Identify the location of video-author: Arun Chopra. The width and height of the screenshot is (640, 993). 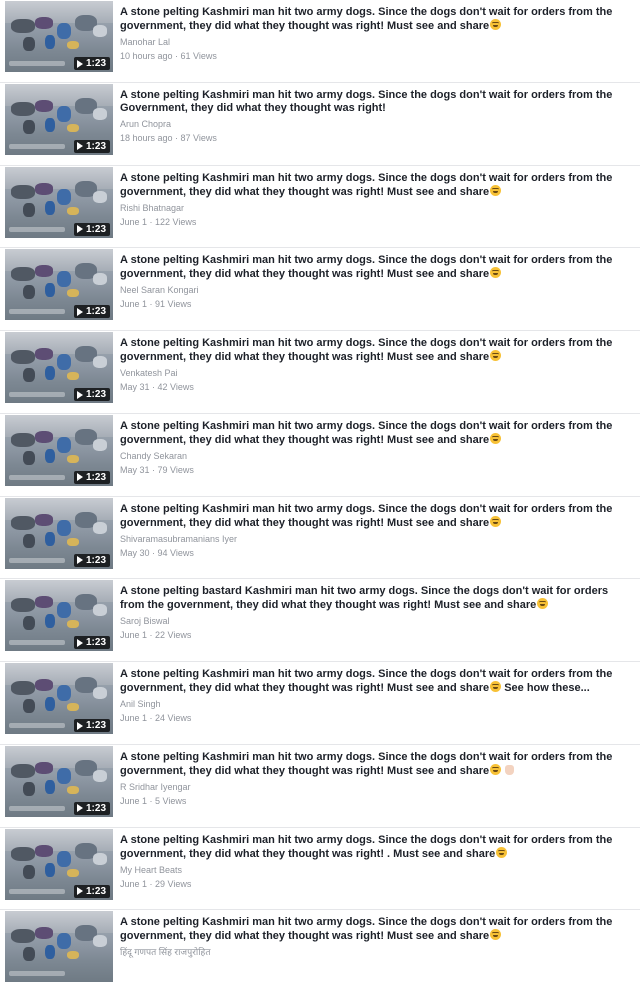
(377, 124).